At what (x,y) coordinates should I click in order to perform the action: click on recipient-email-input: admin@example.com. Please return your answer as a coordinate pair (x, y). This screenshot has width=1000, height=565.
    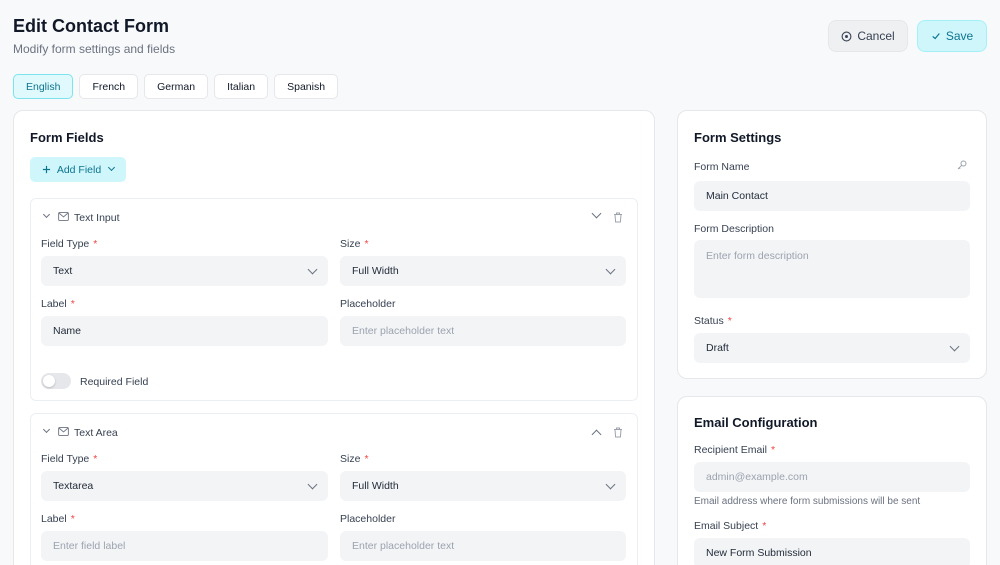
    Looking at the image, I should click on (832, 477).